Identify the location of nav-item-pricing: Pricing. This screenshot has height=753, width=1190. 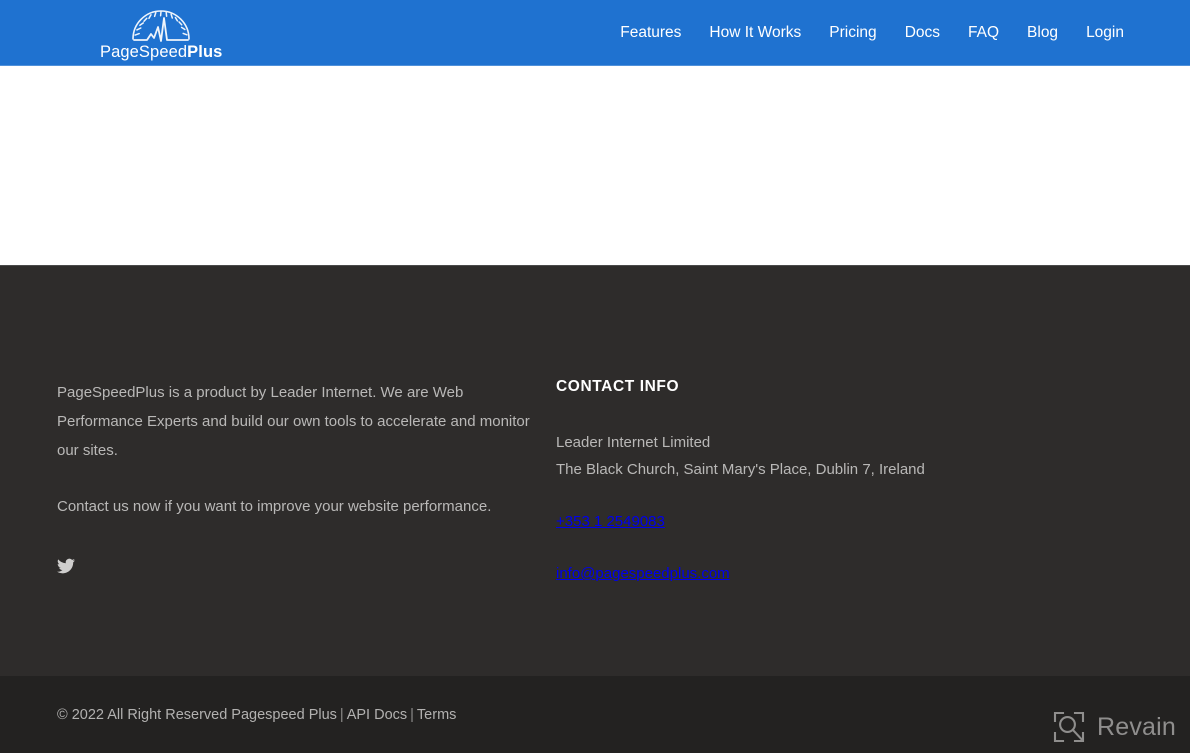
(852, 33).